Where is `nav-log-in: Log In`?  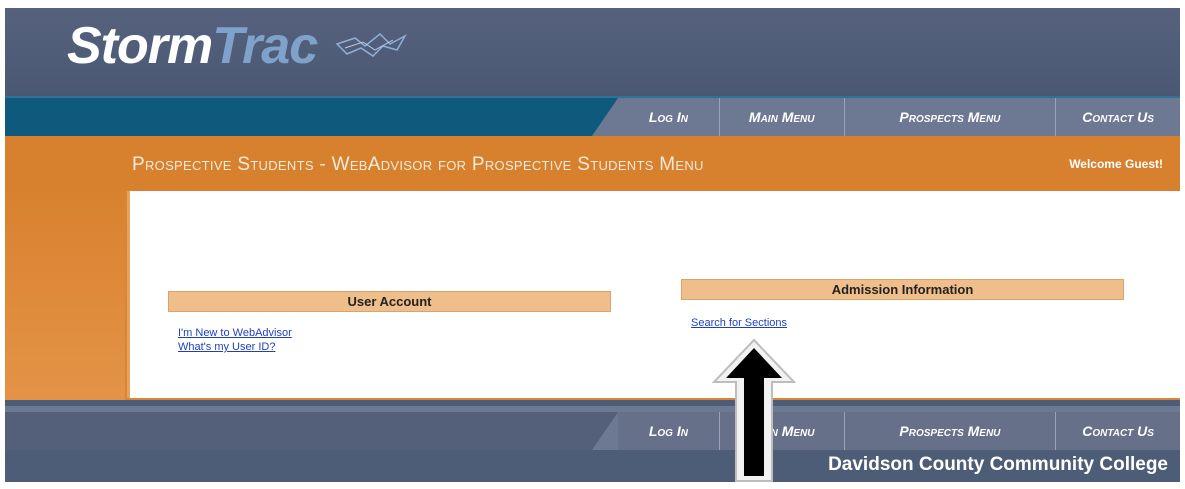
nav-log-in: Log In is located at coordinates (668, 117).